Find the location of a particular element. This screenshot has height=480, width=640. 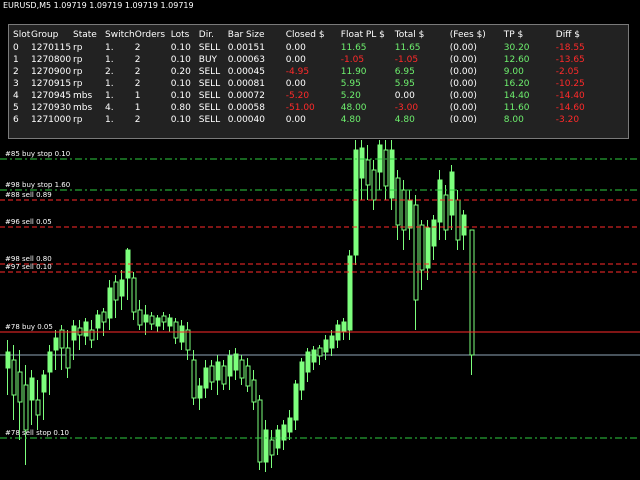

table-cell: 1270900 is located at coordinates (51, 72).